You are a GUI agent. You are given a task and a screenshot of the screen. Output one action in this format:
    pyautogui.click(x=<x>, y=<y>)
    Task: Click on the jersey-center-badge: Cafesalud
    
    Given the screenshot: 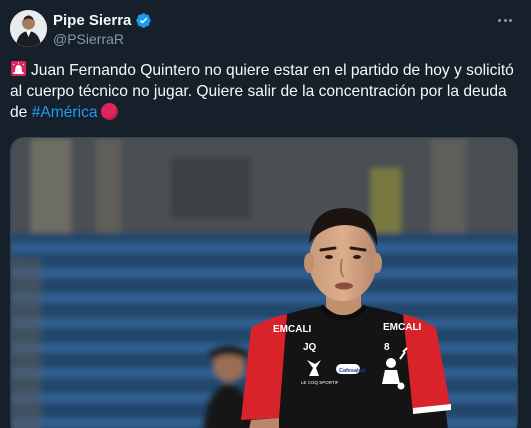 What is the action you would take?
    pyautogui.click(x=352, y=371)
    